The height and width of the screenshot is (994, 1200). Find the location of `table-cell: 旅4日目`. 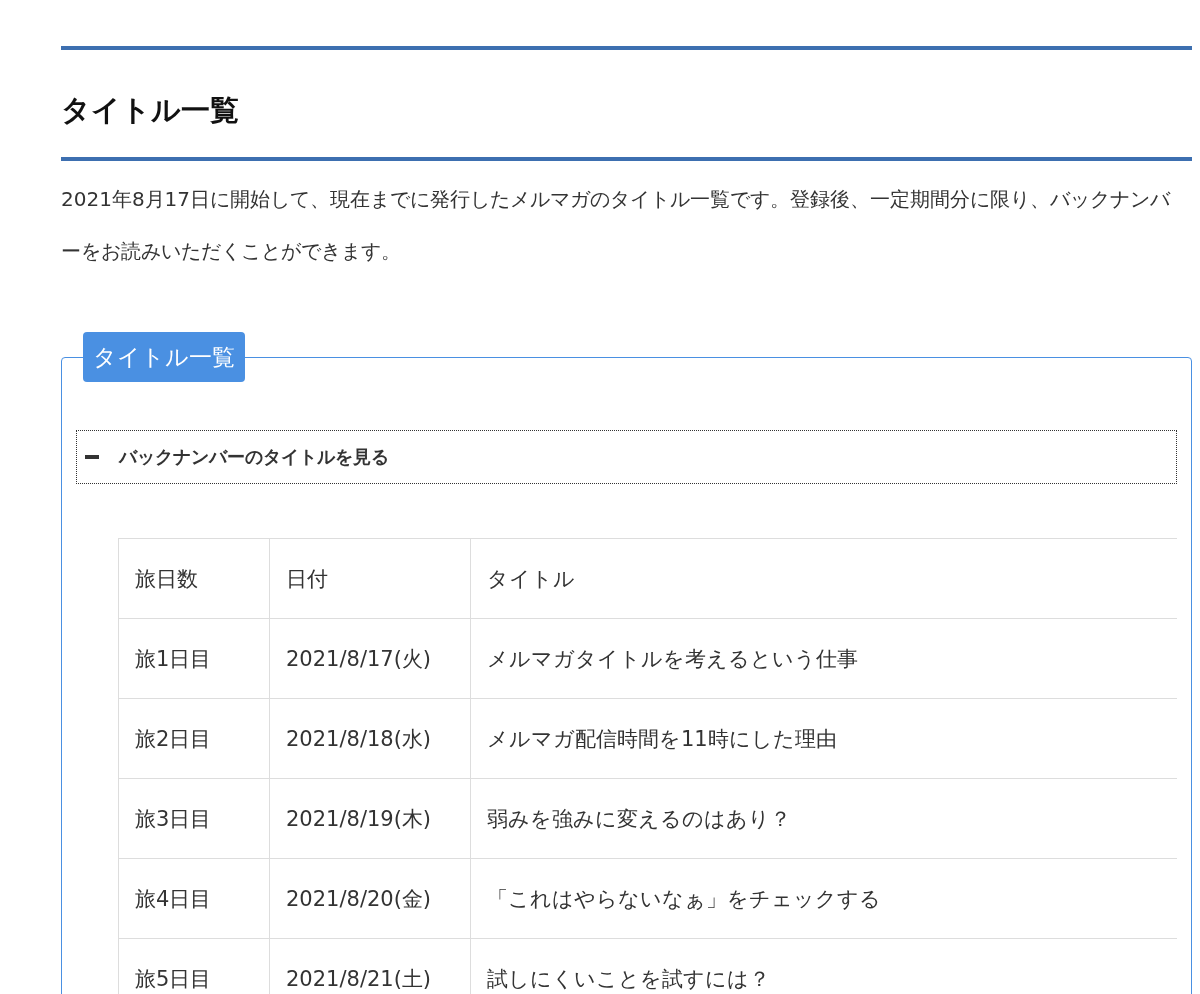

table-cell: 旅4日目 is located at coordinates (194, 898).